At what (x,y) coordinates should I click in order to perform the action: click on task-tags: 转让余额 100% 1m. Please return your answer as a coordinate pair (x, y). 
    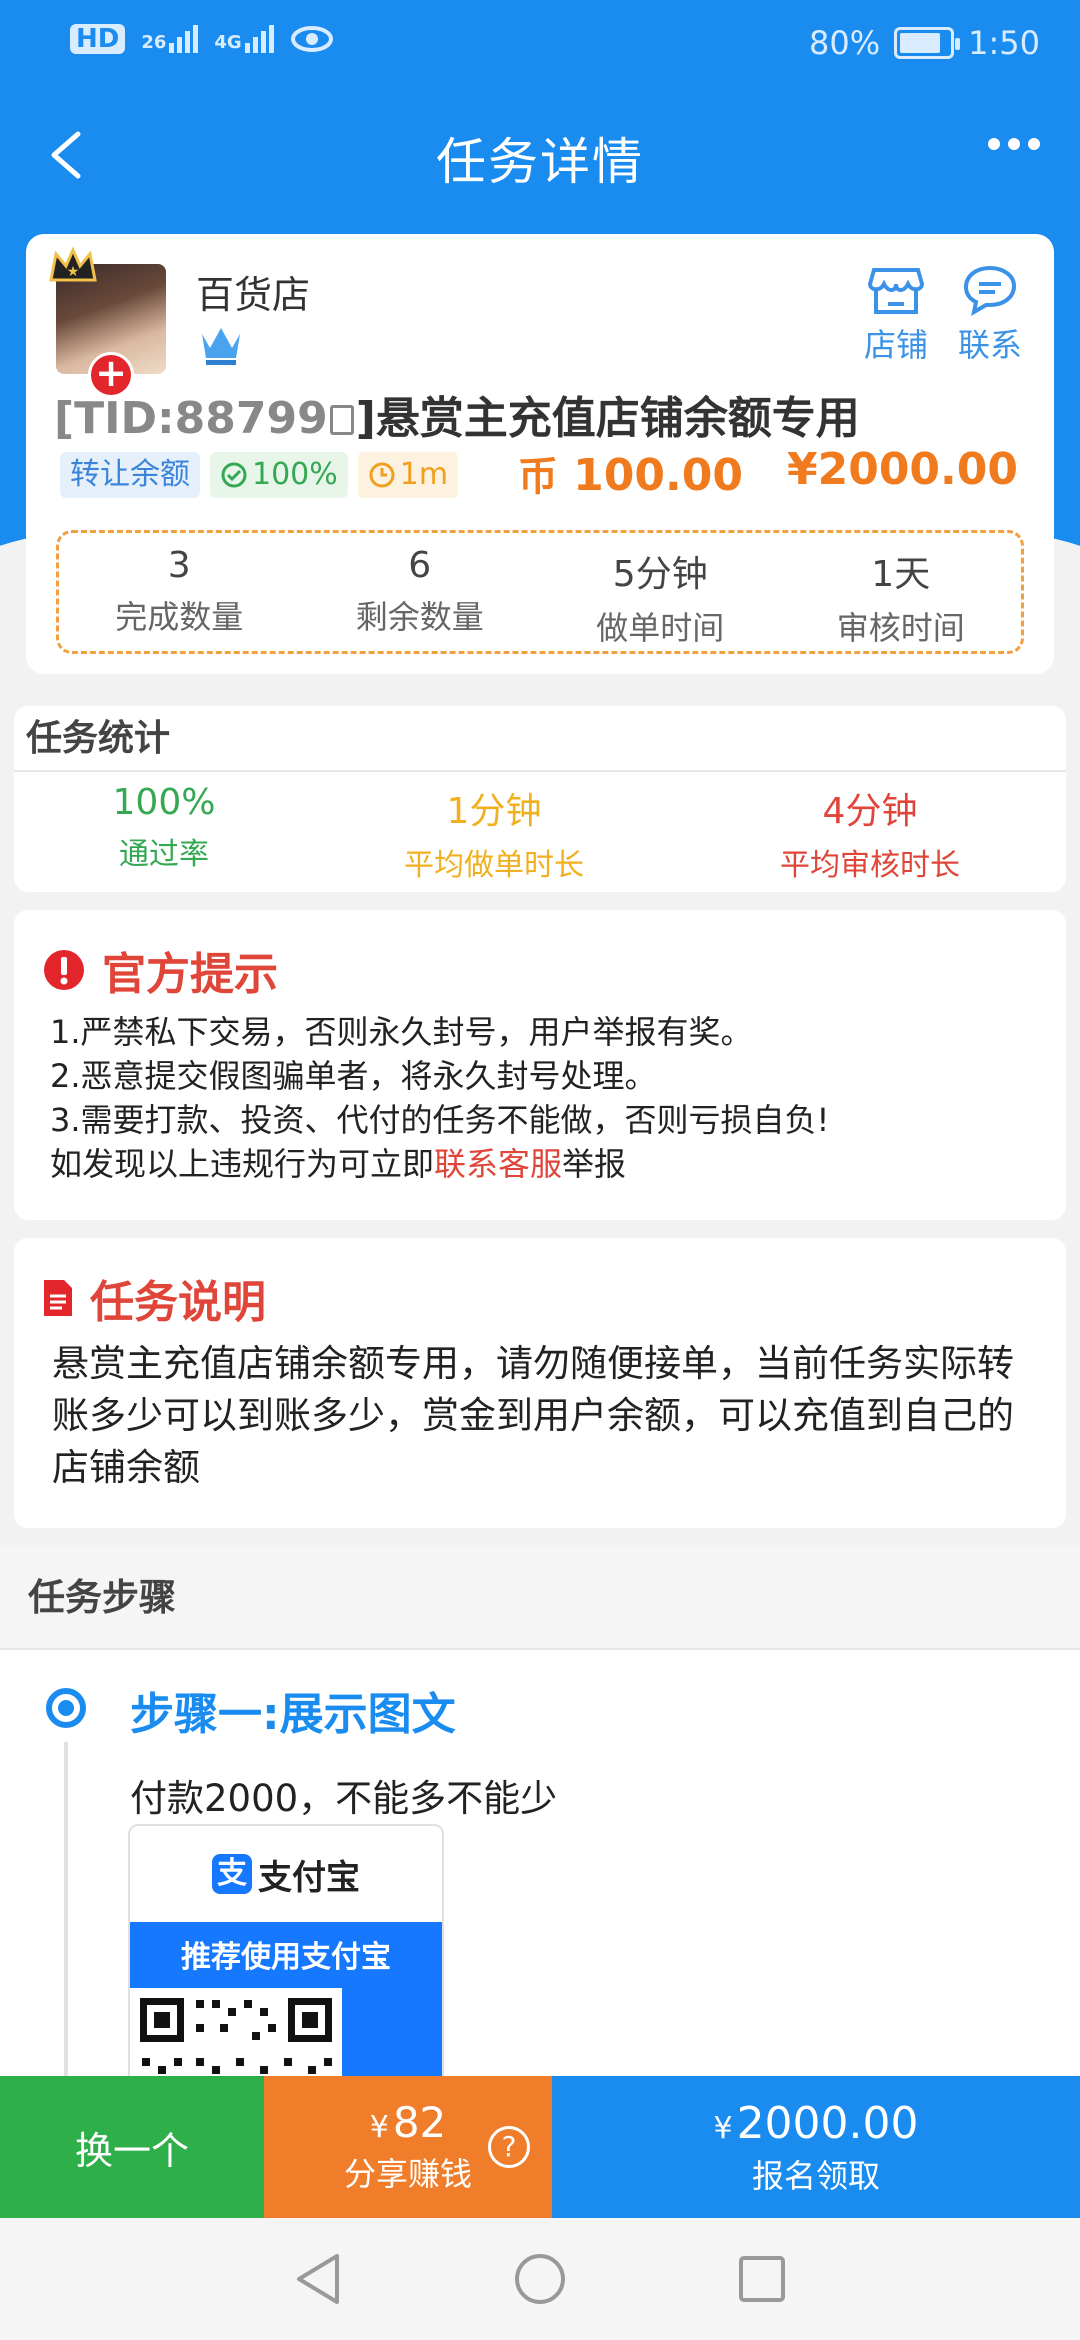
    Looking at the image, I should click on (259, 475).